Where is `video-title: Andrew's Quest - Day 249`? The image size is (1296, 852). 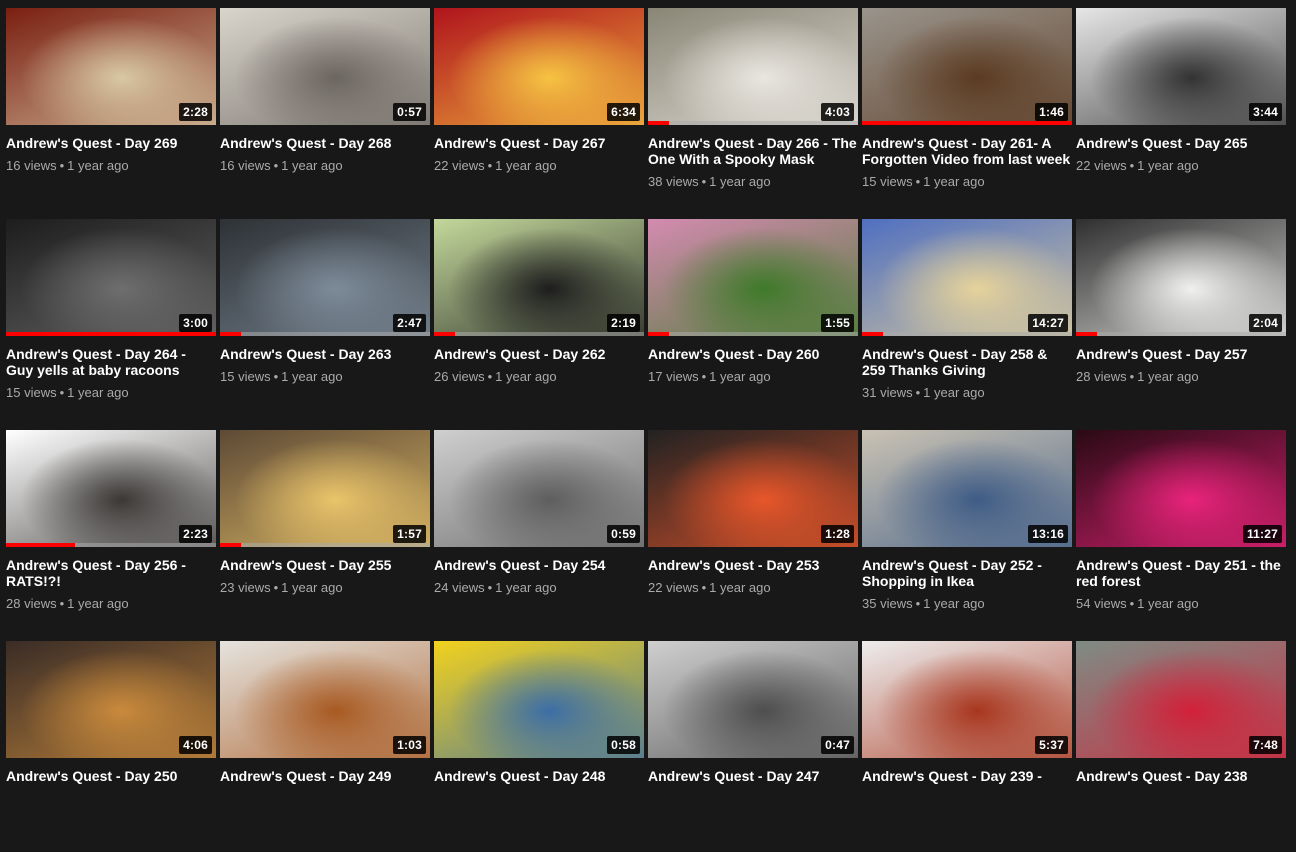 video-title: Andrew's Quest - Day 249 is located at coordinates (325, 776).